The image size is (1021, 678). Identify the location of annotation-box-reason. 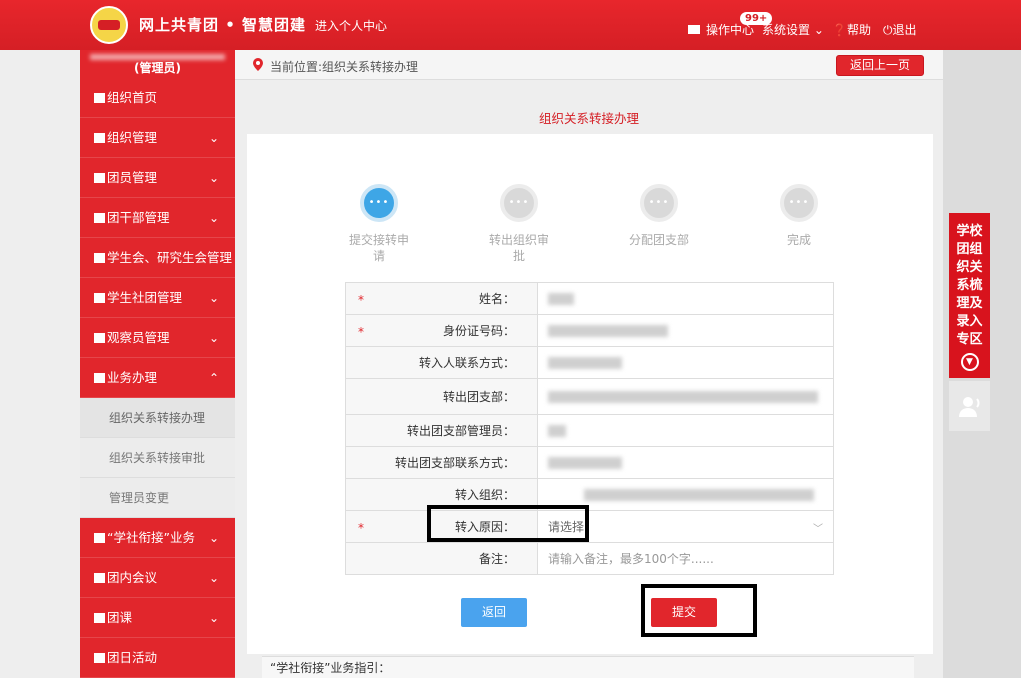
(508, 523).